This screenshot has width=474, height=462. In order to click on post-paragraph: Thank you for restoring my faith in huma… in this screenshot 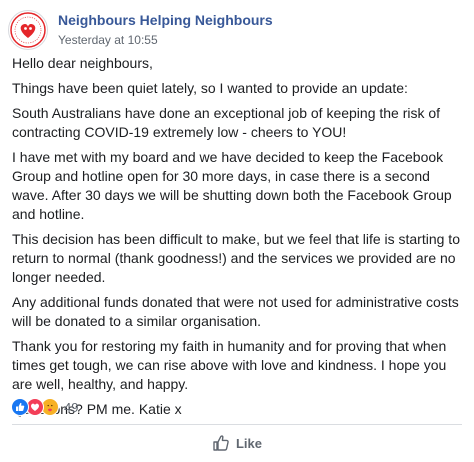, I will do `click(229, 365)`.